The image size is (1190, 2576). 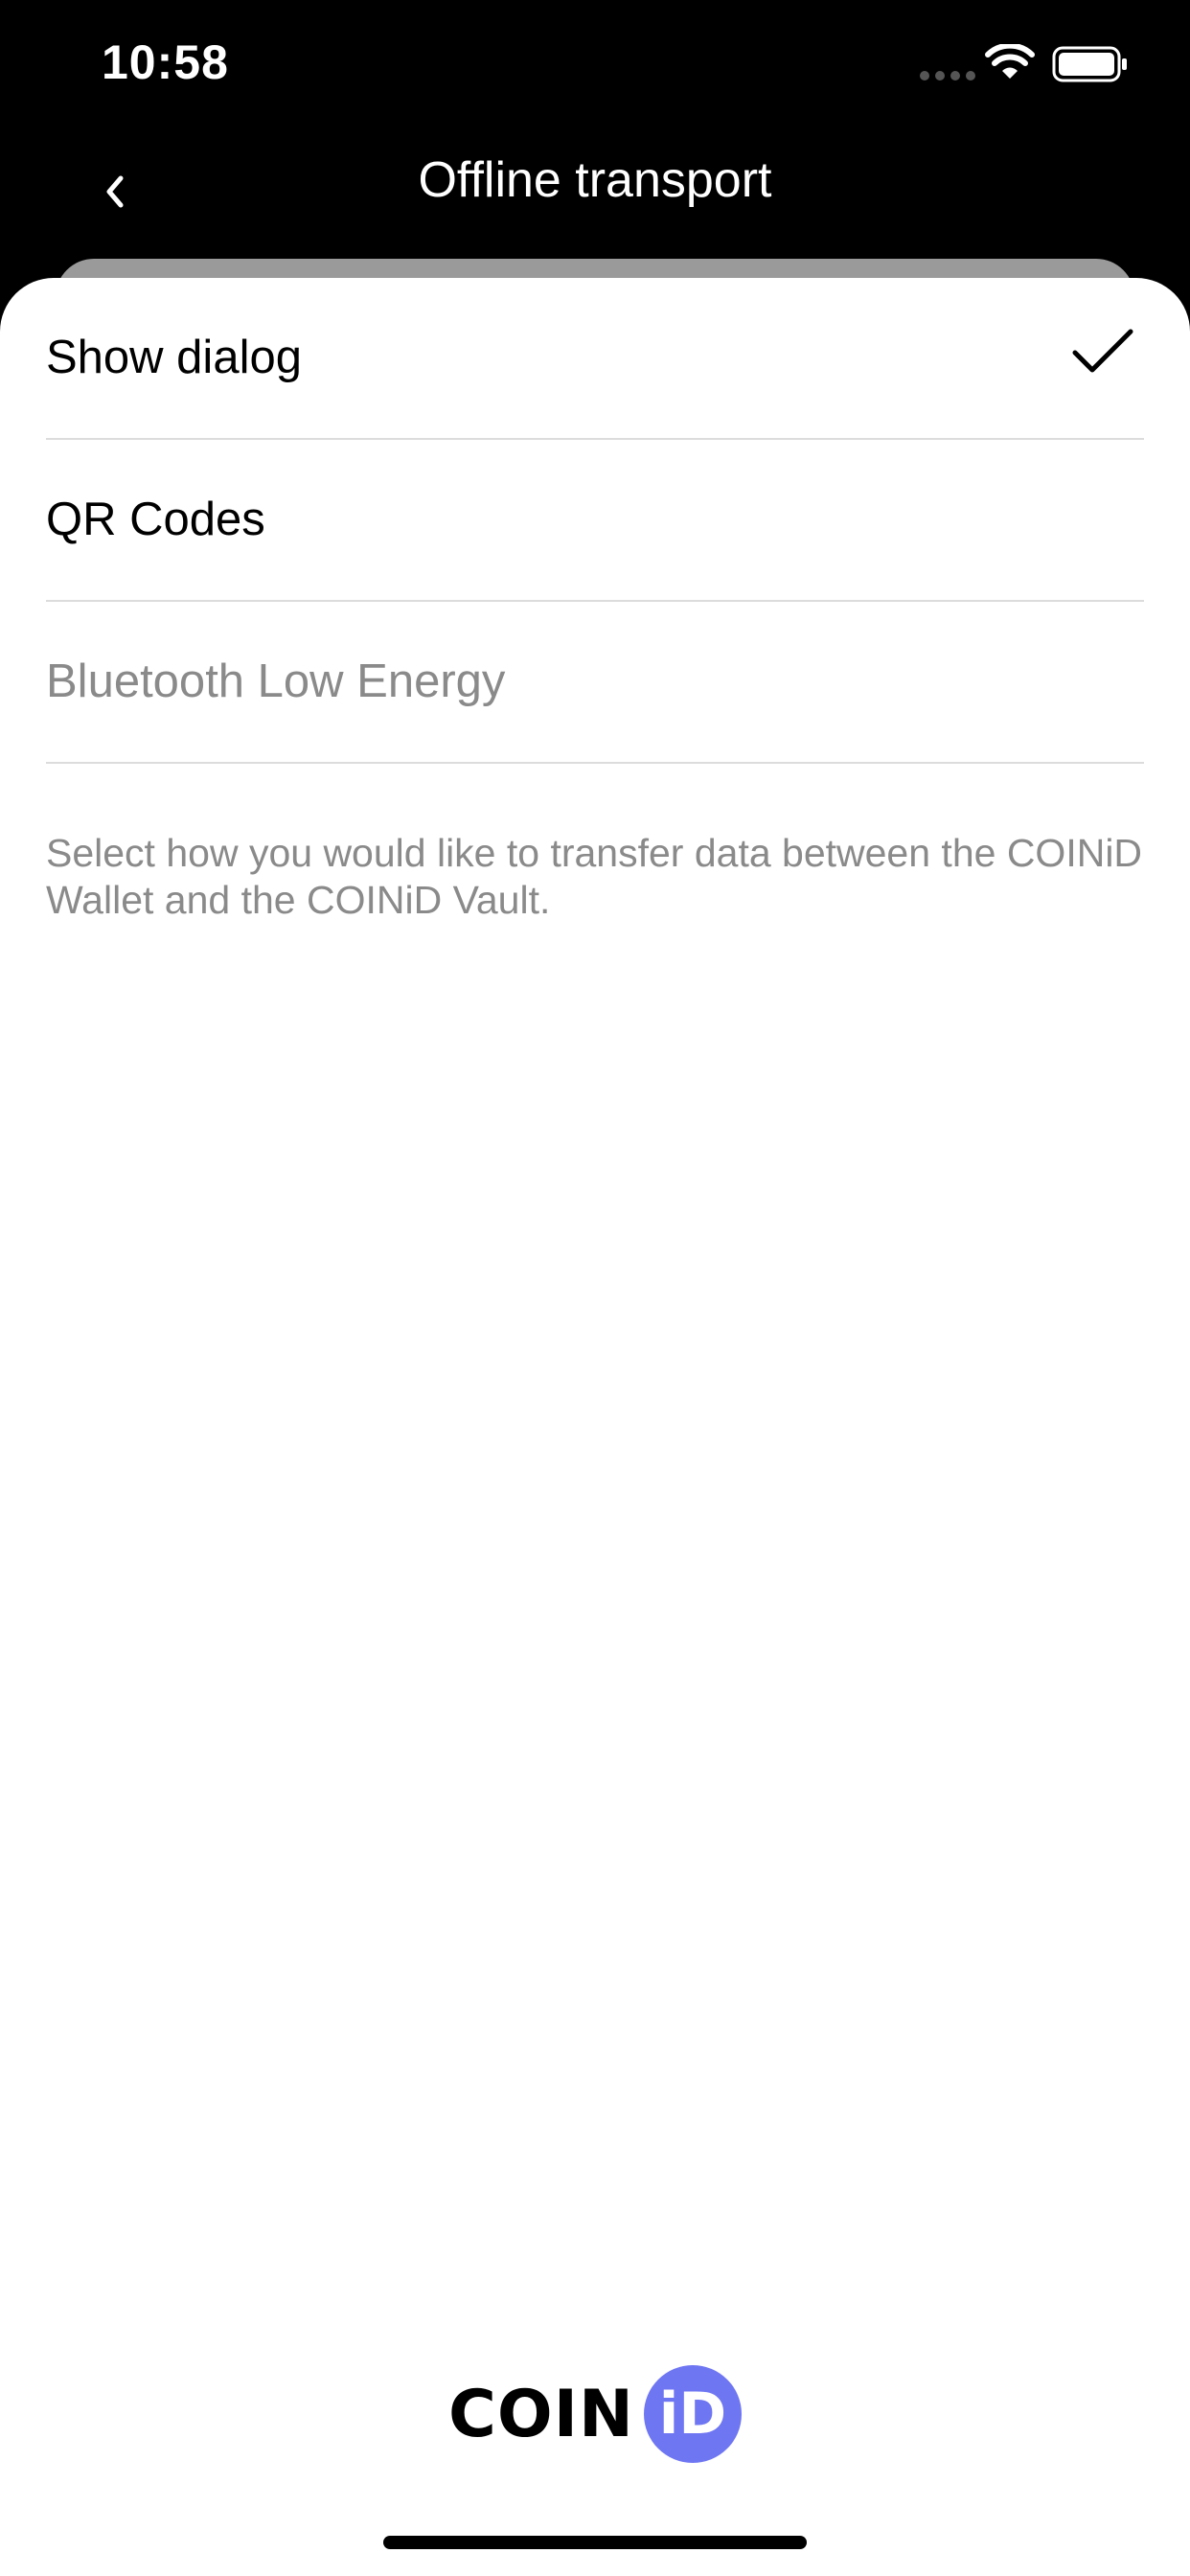 I want to click on cellular-signal-icon, so click(x=948, y=75).